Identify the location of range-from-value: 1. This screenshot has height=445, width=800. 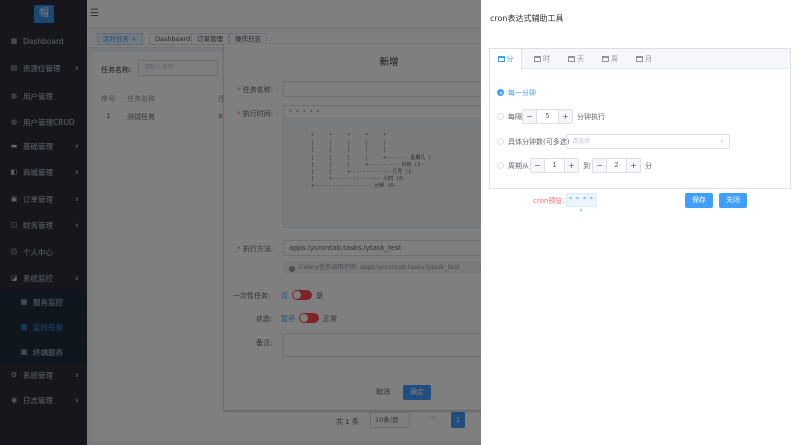
(554, 165).